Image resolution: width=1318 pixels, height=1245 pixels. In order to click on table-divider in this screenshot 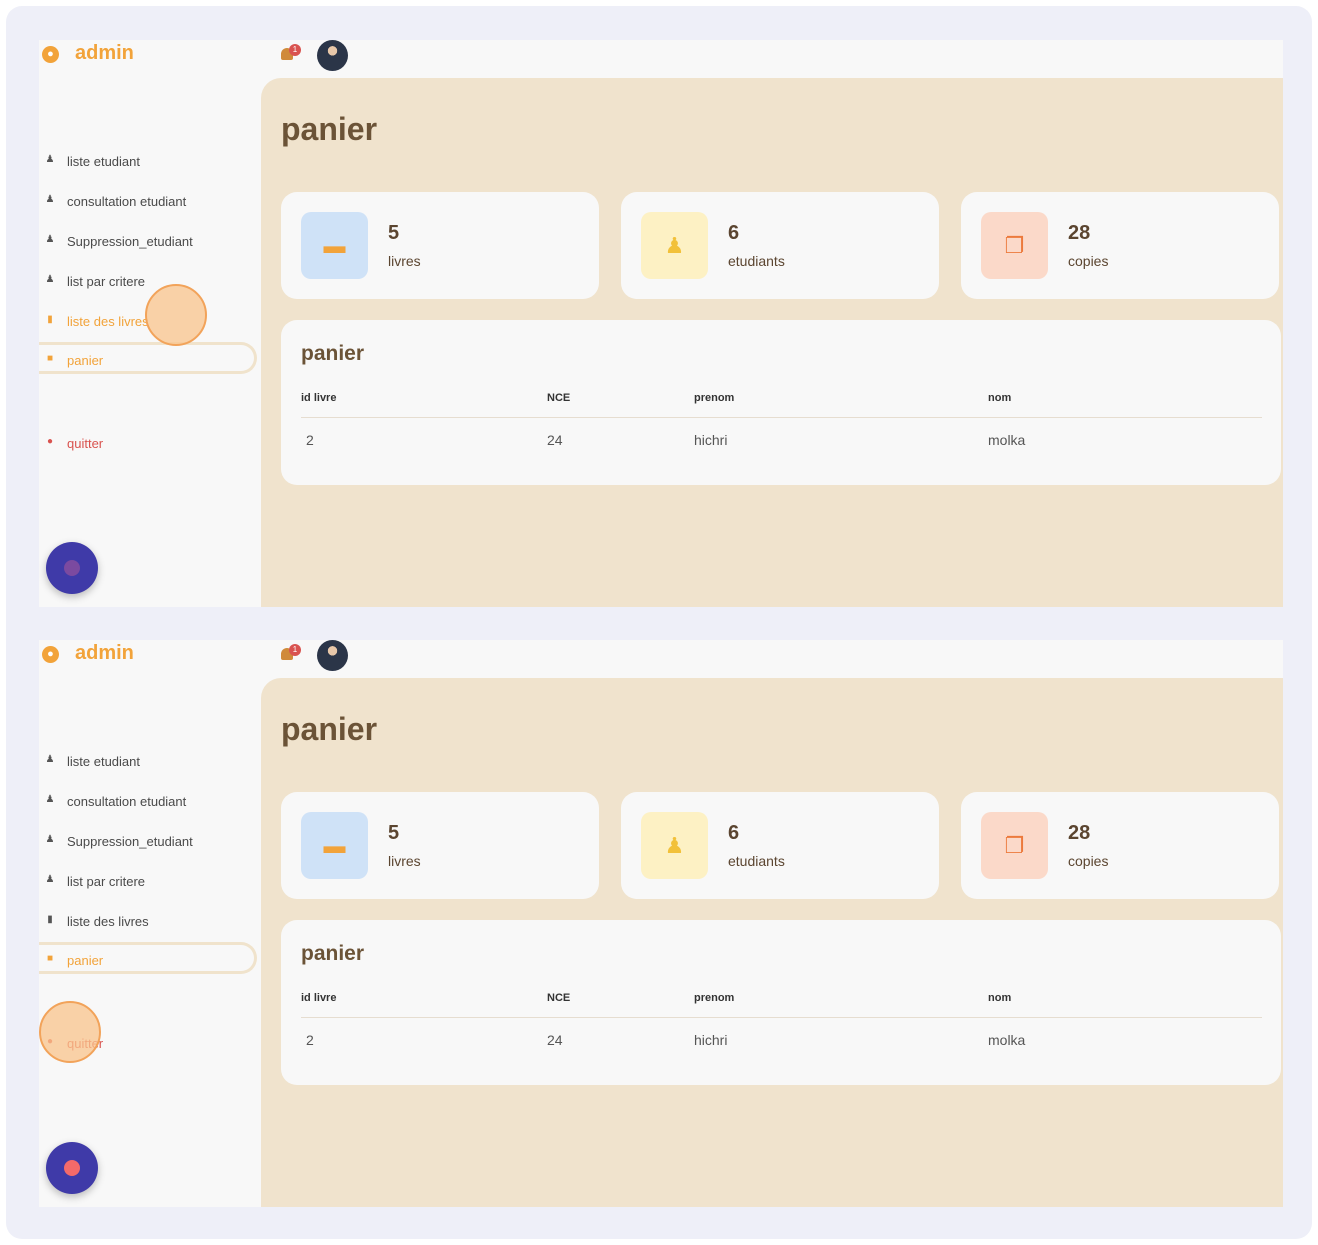, I will do `click(781, 1017)`.